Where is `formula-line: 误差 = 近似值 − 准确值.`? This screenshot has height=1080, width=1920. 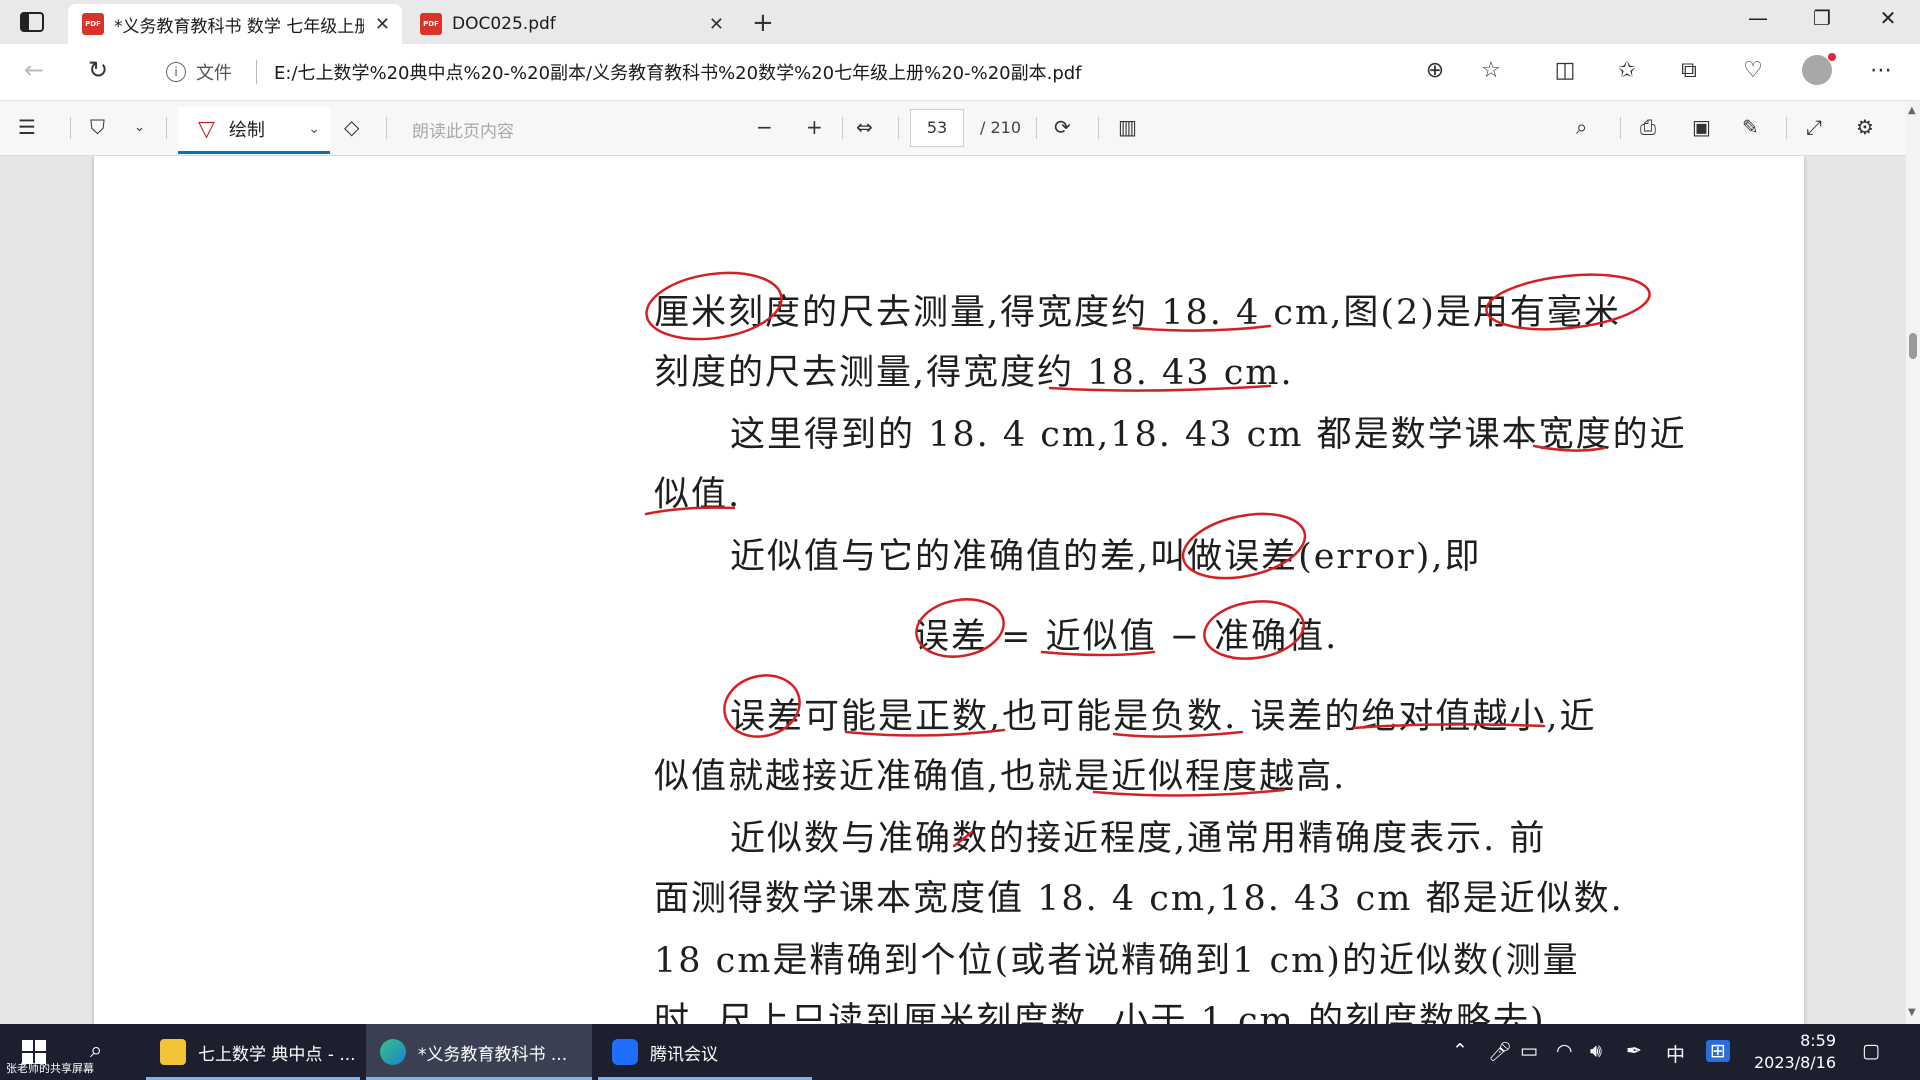 formula-line: 误差 = 近似值 − 准确值. is located at coordinates (1126, 637).